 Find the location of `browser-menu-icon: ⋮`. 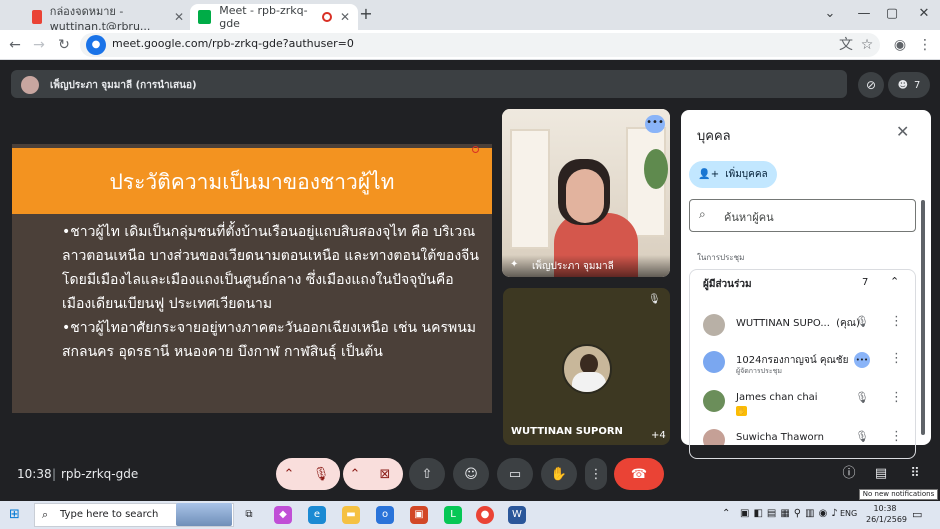

browser-menu-icon: ⋮ is located at coordinates (925, 45).